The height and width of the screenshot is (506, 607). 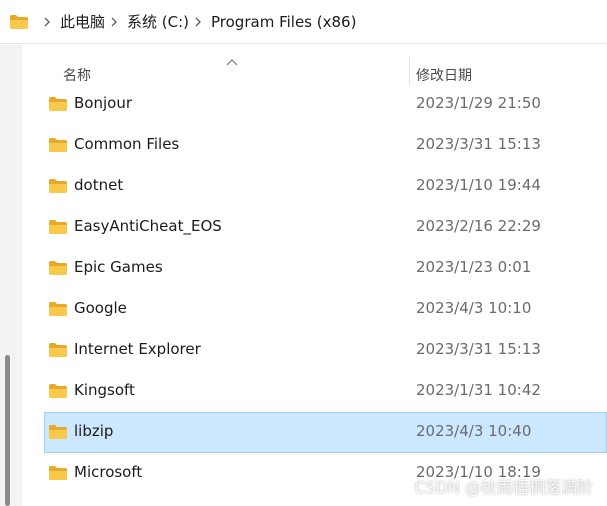 What do you see at coordinates (137, 349) in the screenshot?
I see `file-name: Internet Explorer` at bounding box center [137, 349].